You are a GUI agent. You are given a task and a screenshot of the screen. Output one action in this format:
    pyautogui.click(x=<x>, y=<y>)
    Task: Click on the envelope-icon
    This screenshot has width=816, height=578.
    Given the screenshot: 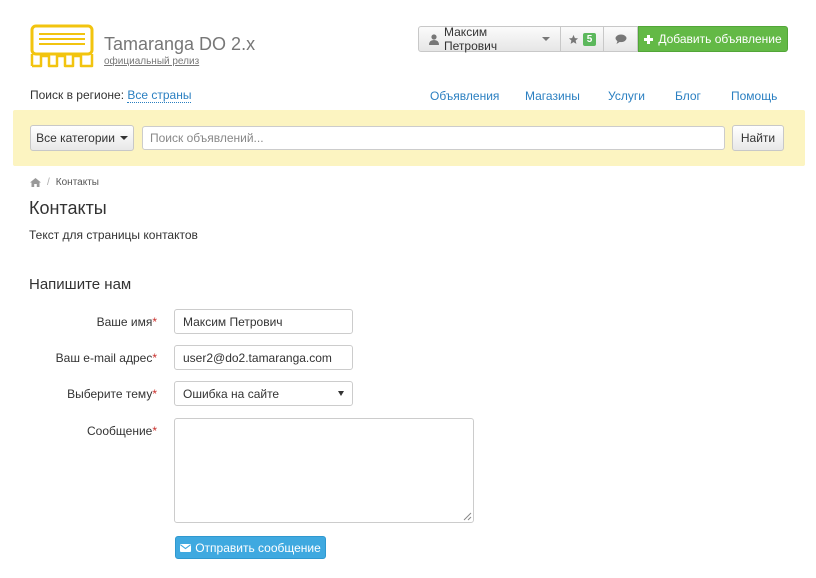 What is the action you would take?
    pyautogui.click(x=186, y=547)
    